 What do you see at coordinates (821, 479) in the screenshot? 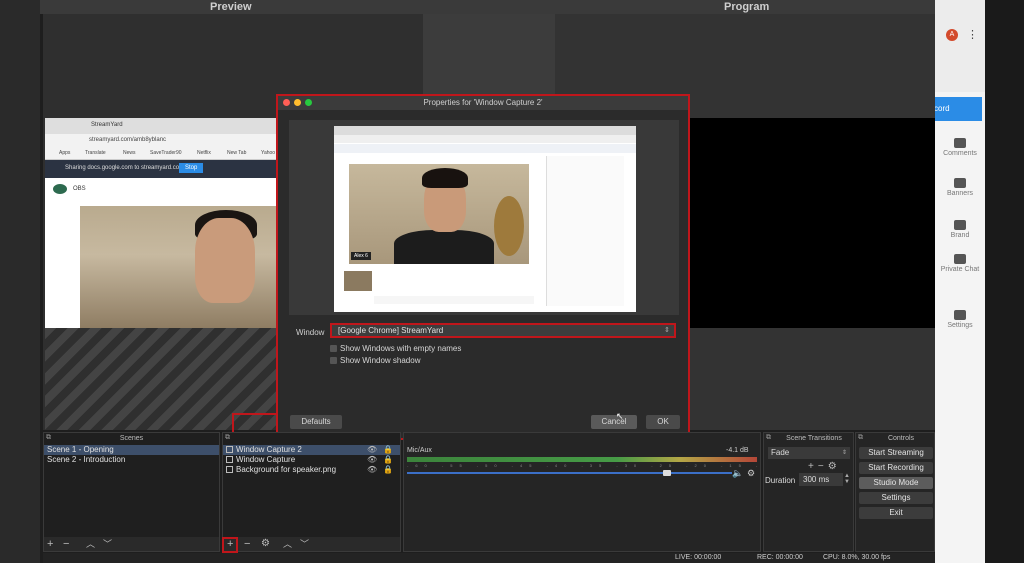
I see `duration-field: 300 ms` at bounding box center [821, 479].